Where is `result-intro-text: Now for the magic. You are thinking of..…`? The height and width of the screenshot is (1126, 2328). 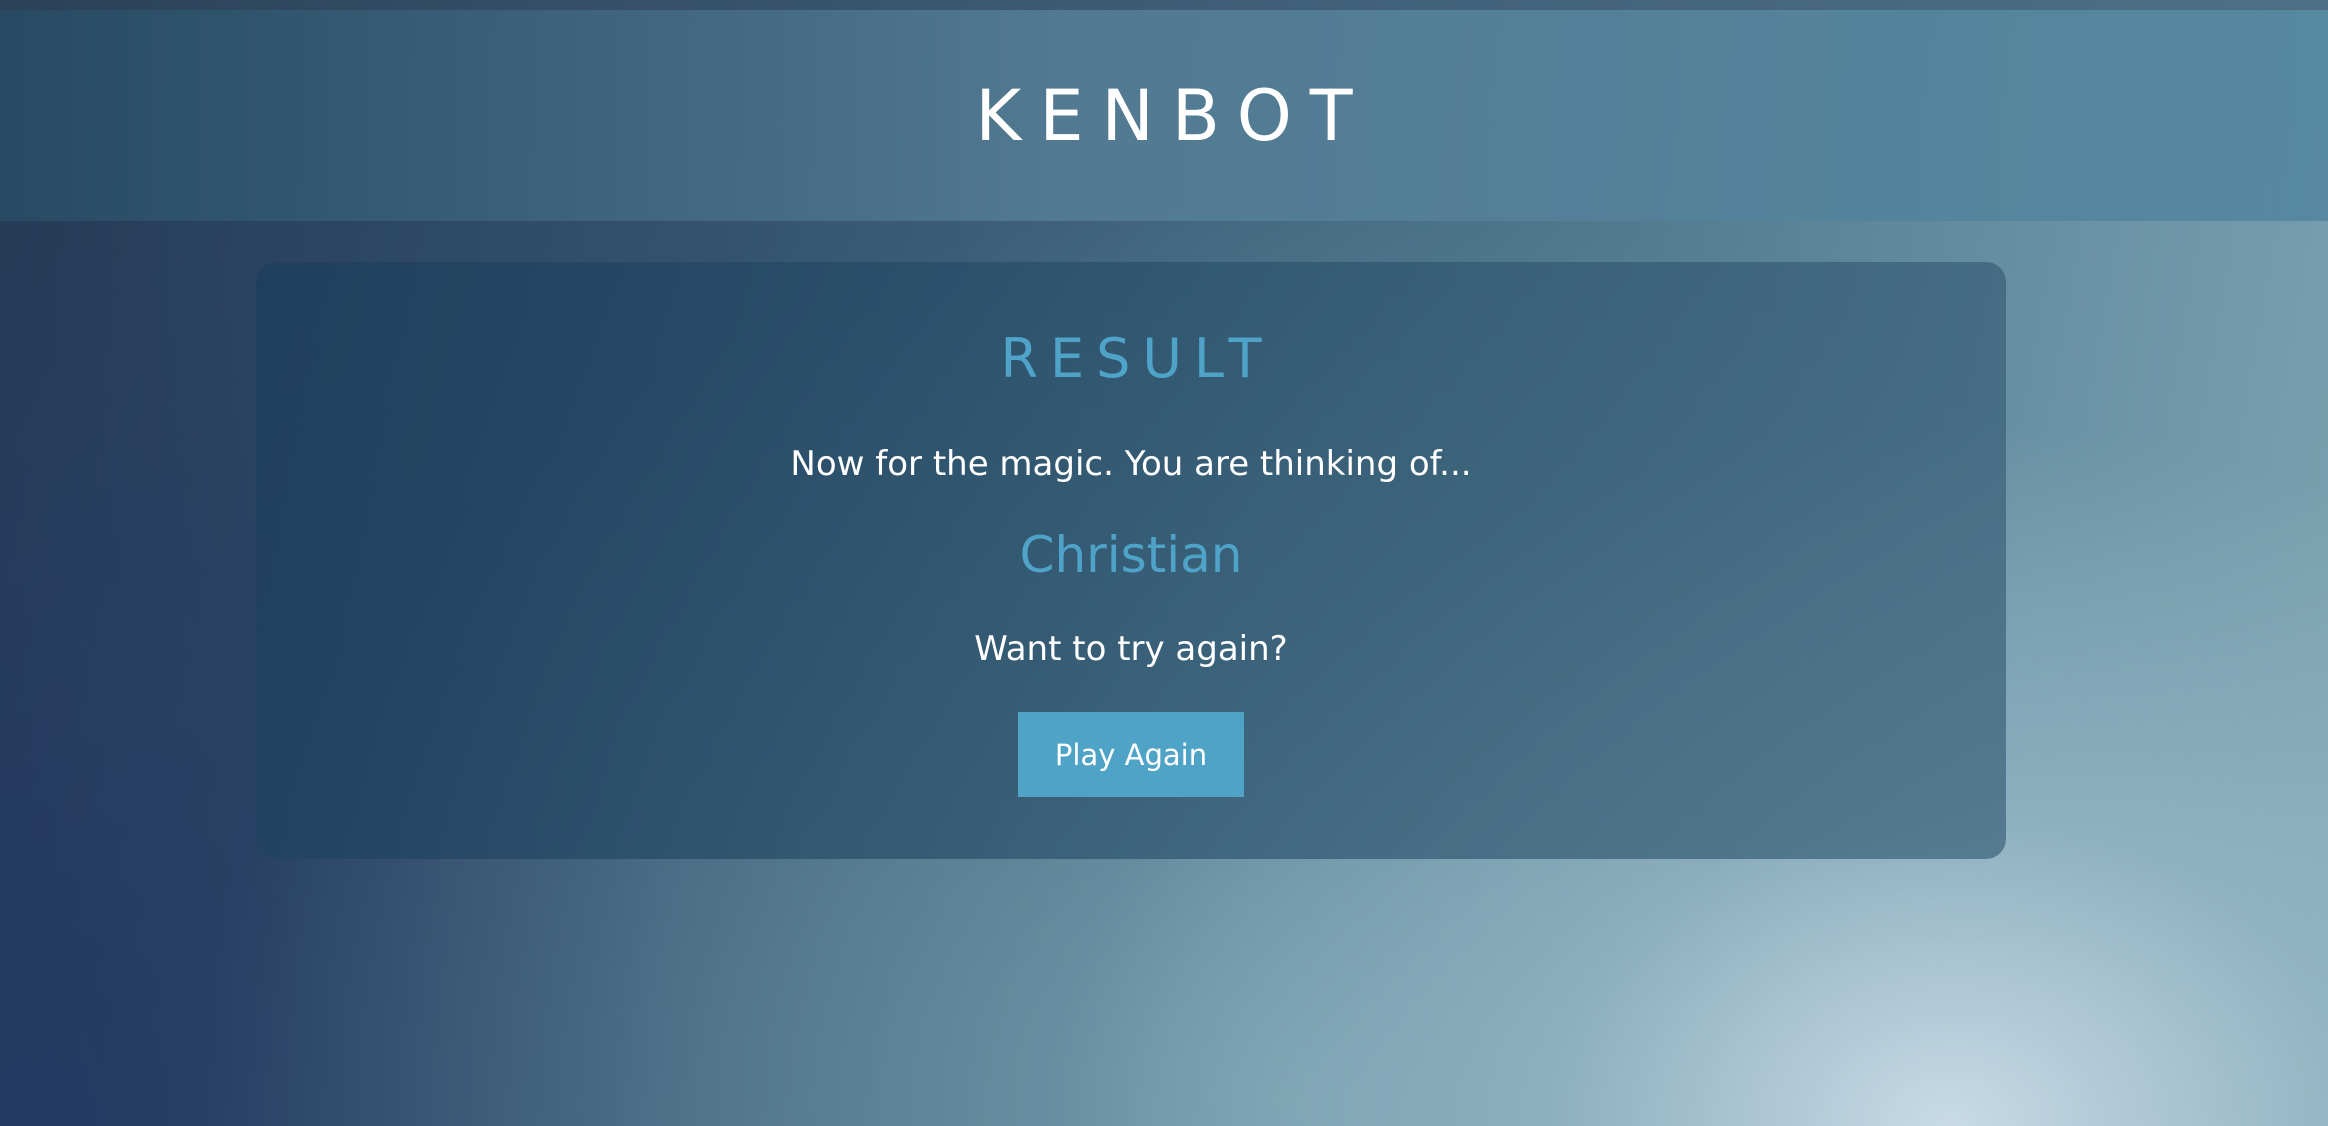 result-intro-text: Now for the magic. You are thinking of..… is located at coordinates (1131, 464).